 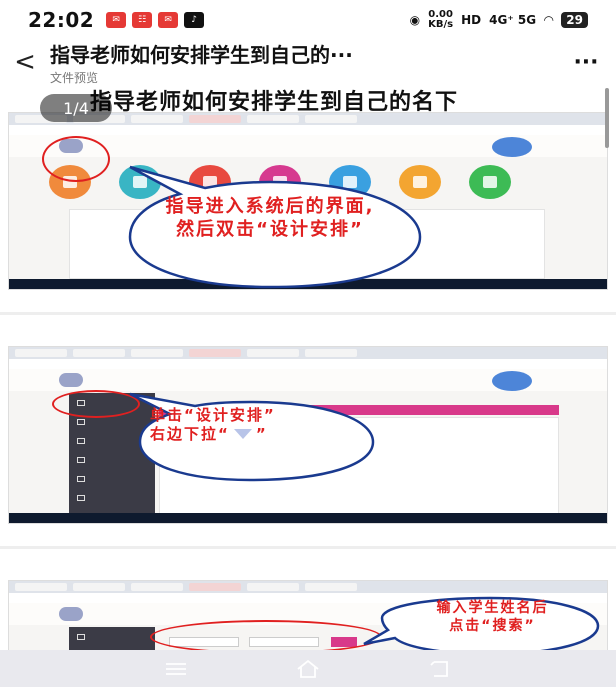 What do you see at coordinates (490, 183) in the screenshot?
I see `module-icon` at bounding box center [490, 183].